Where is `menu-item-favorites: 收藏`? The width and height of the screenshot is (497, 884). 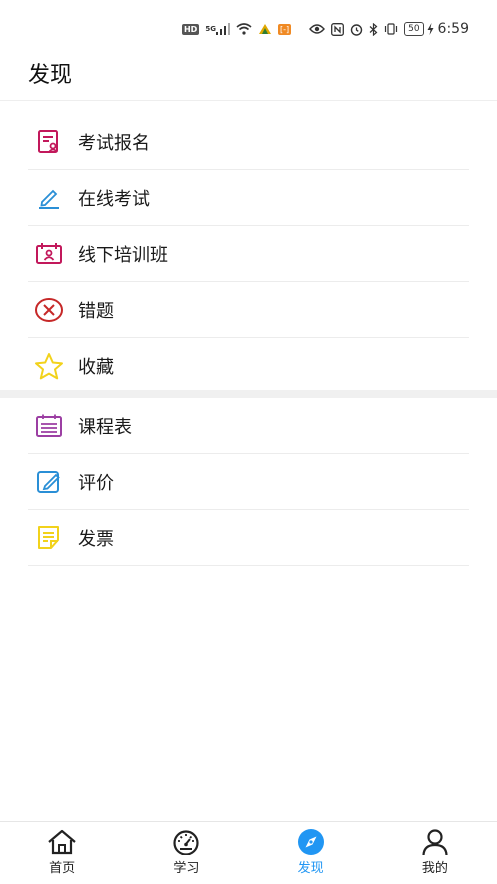
menu-item-favorites: 收藏 is located at coordinates (248, 365).